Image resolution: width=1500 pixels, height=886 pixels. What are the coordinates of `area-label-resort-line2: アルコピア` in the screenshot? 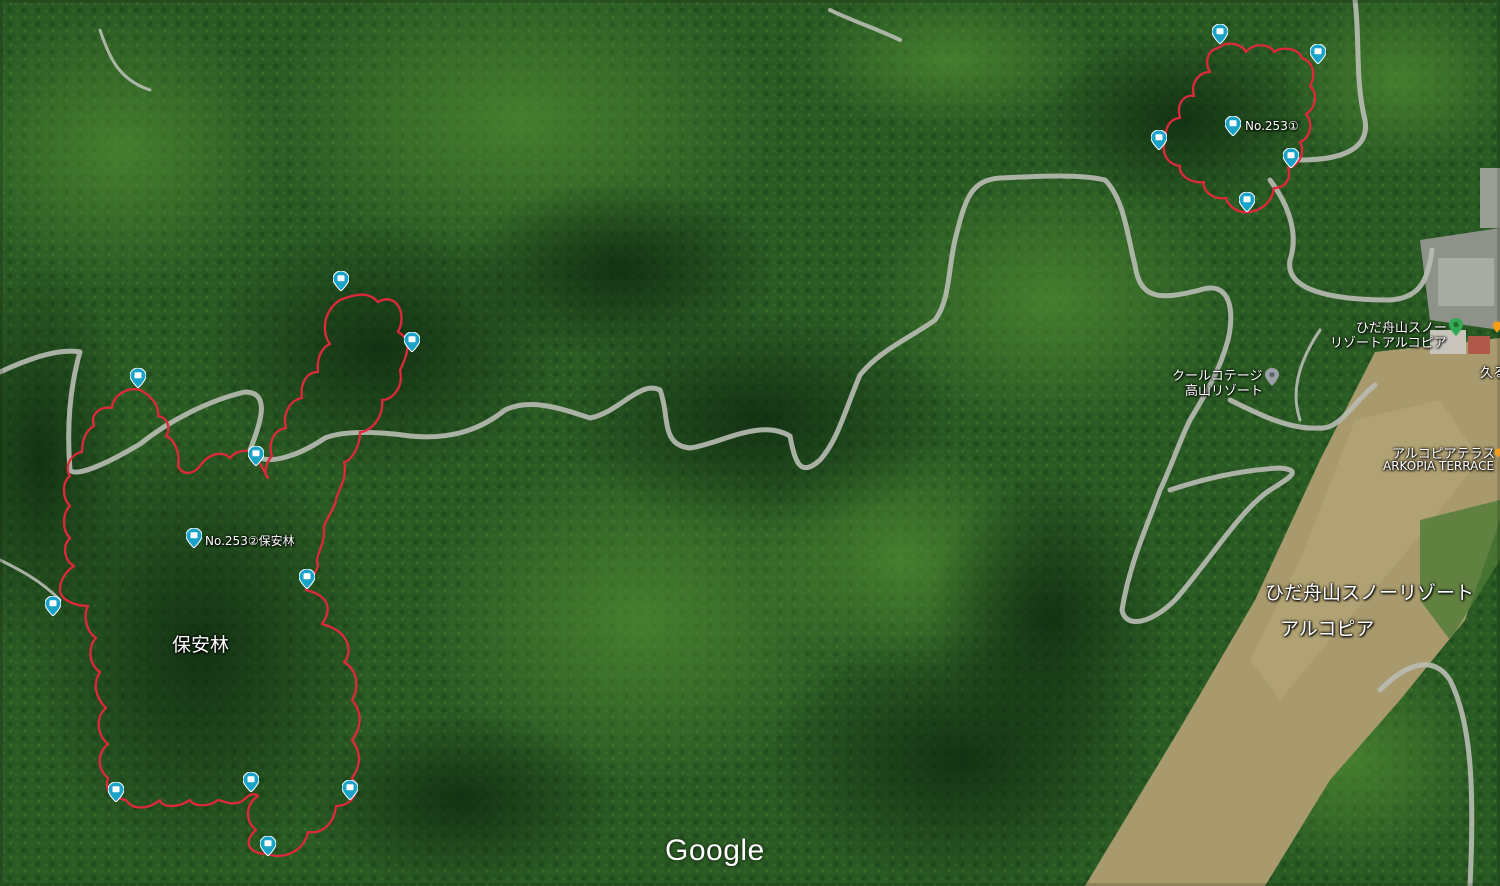 It's located at (1327, 629).